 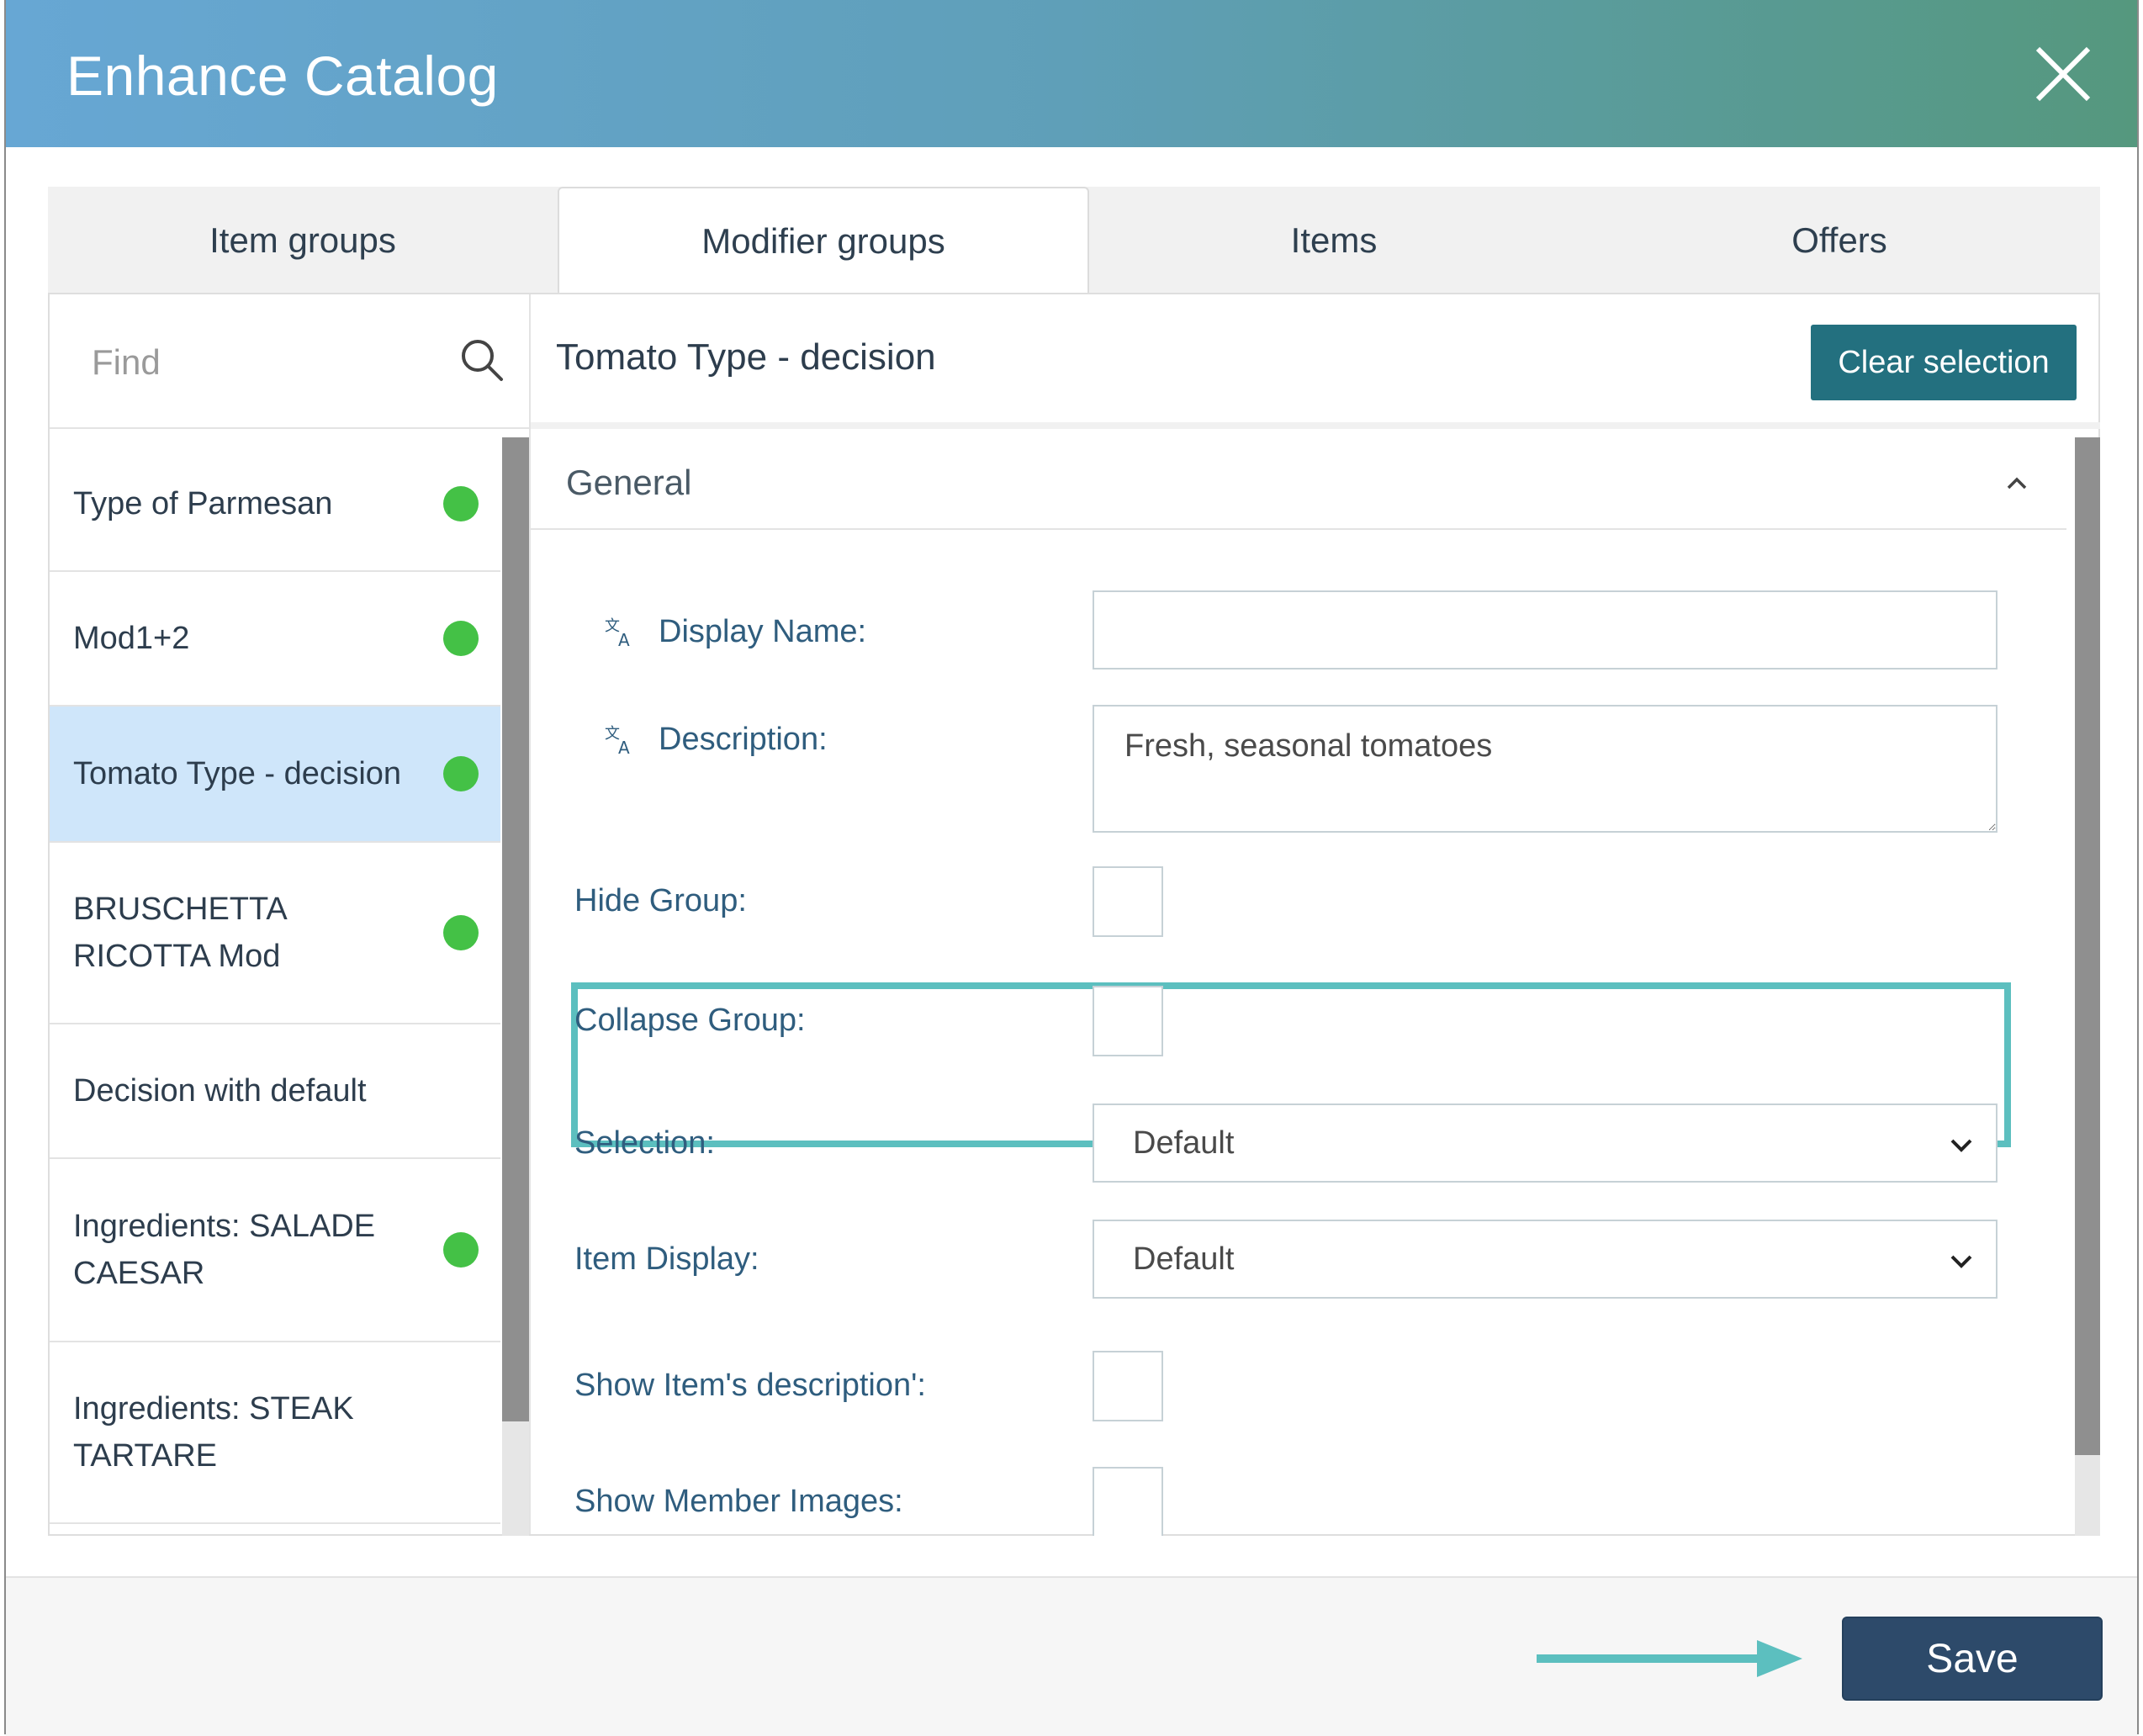 I want to click on display-name-label: 文 A Display Name:, so click(x=735, y=632).